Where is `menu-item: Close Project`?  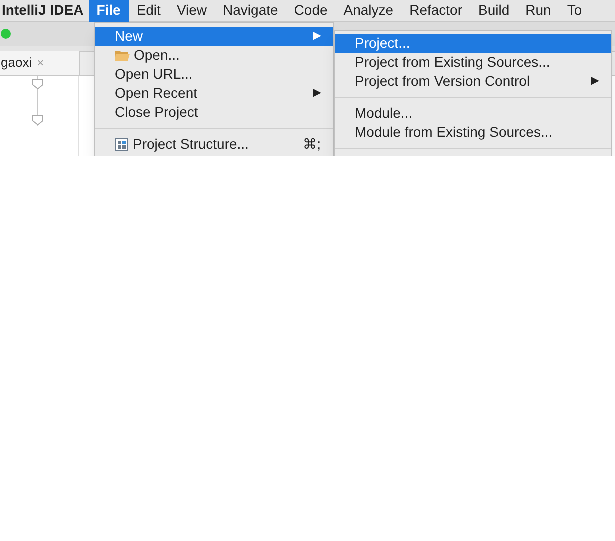 menu-item: Close Project is located at coordinates (214, 112).